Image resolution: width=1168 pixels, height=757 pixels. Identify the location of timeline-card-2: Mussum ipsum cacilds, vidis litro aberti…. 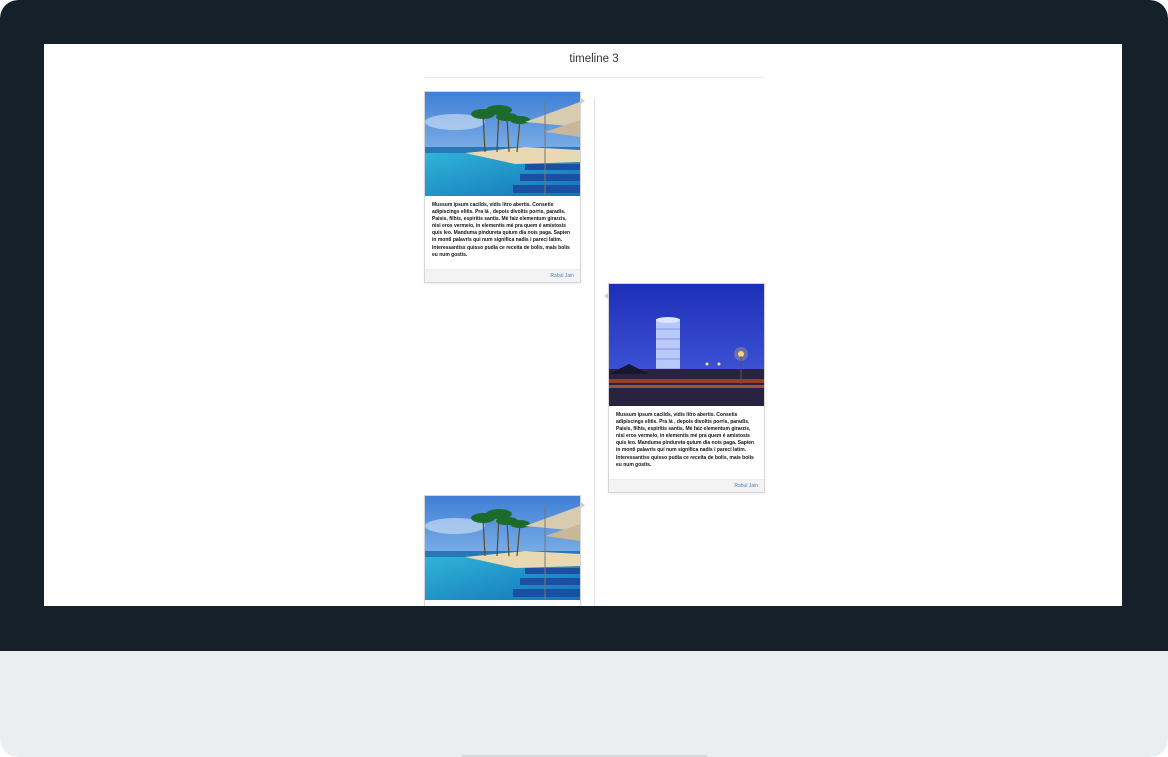
(686, 388).